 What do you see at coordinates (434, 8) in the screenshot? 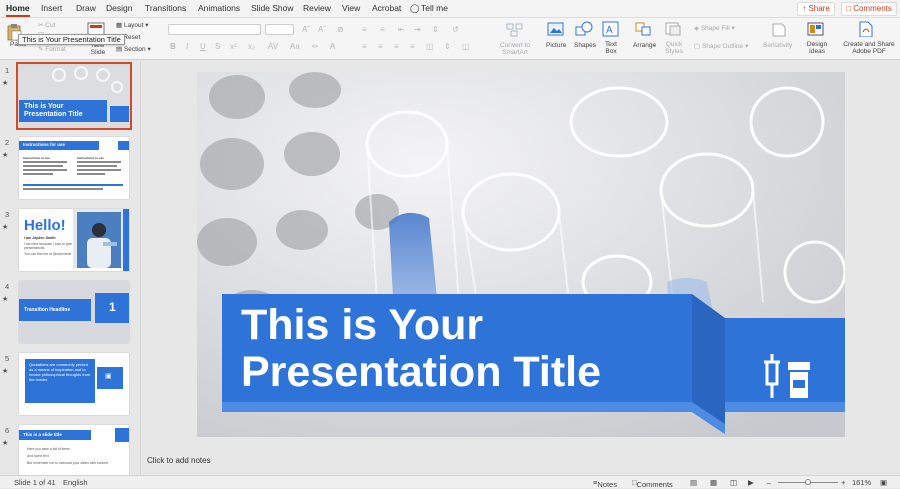
I see `tell-me-search: Tell me` at bounding box center [434, 8].